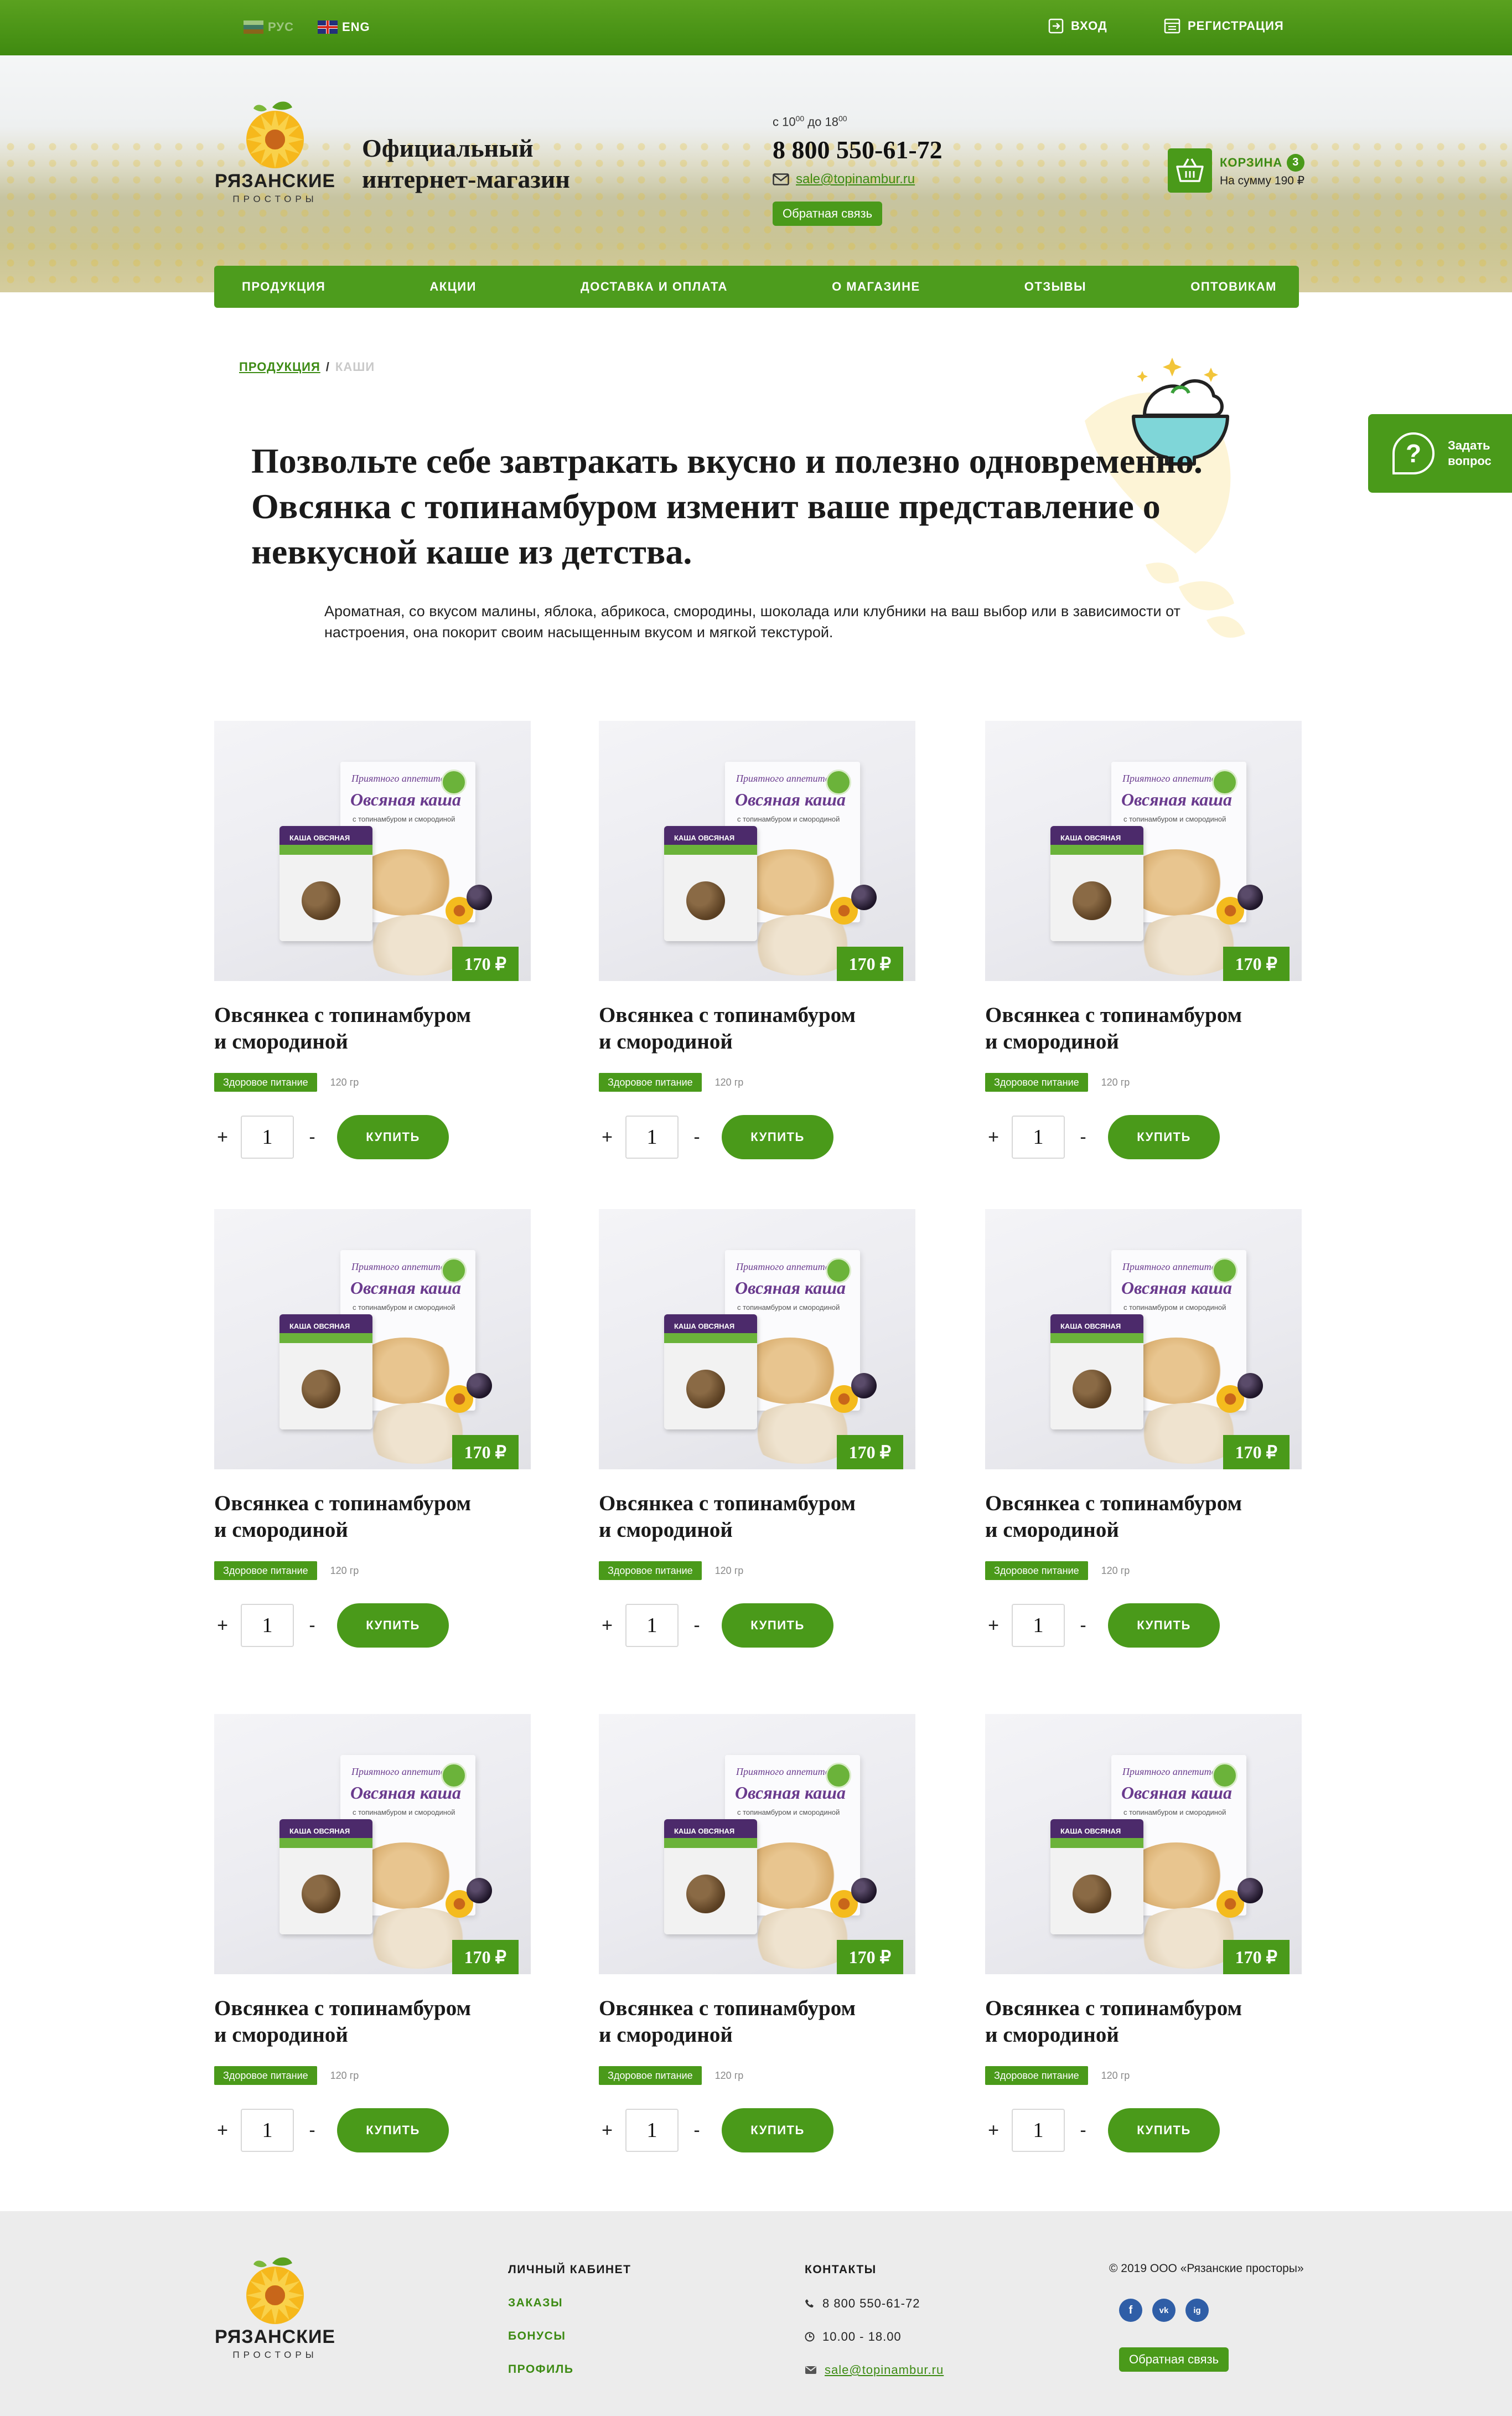 The height and width of the screenshot is (2416, 1512). I want to click on login-link: ВХОД, so click(1077, 26).